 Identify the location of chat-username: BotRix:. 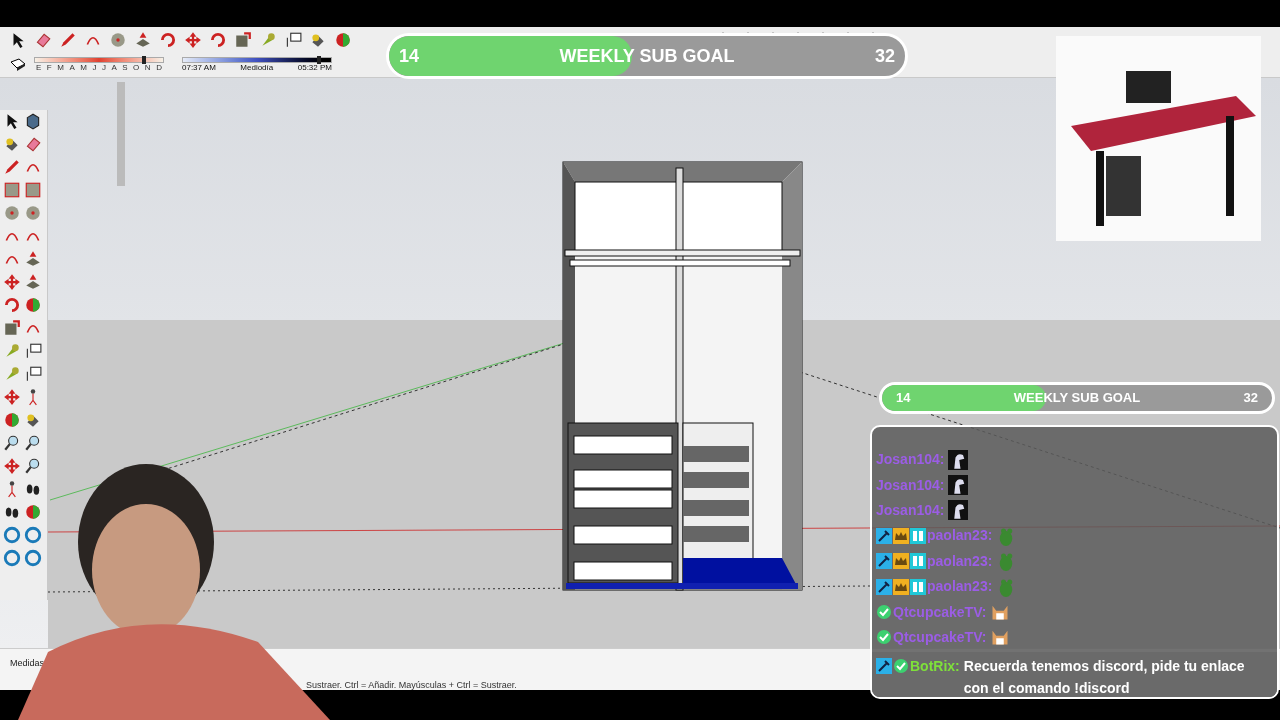
(935, 667).